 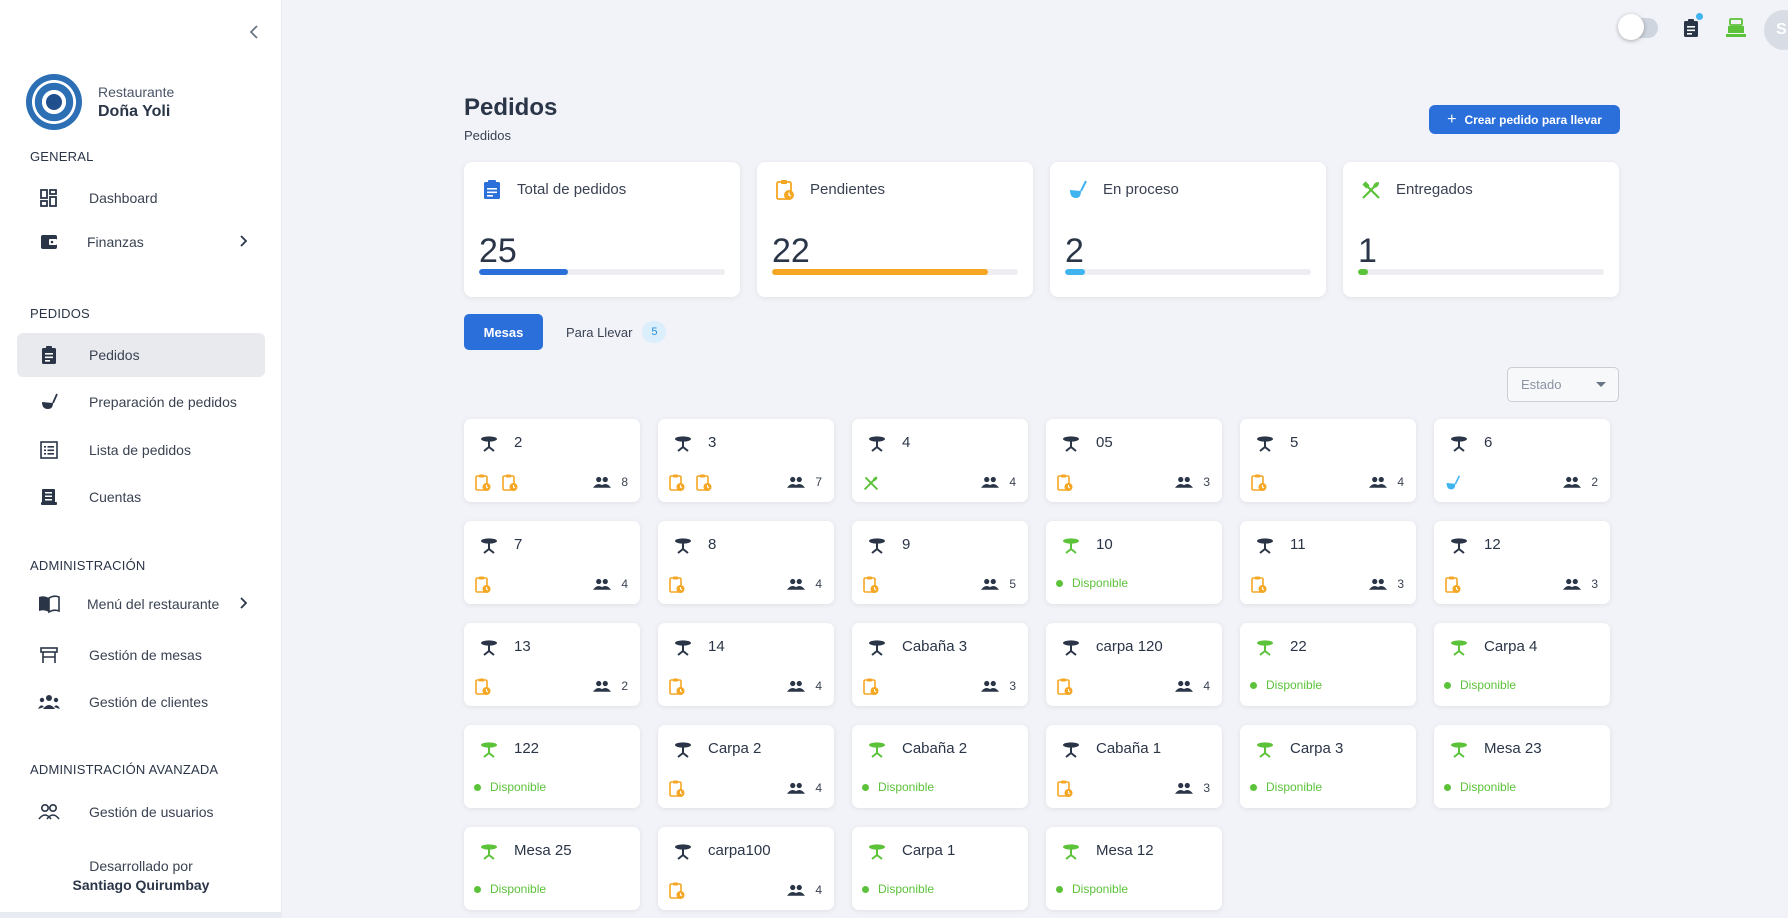 What do you see at coordinates (552, 664) in the screenshot?
I see `table-card: 13 2` at bounding box center [552, 664].